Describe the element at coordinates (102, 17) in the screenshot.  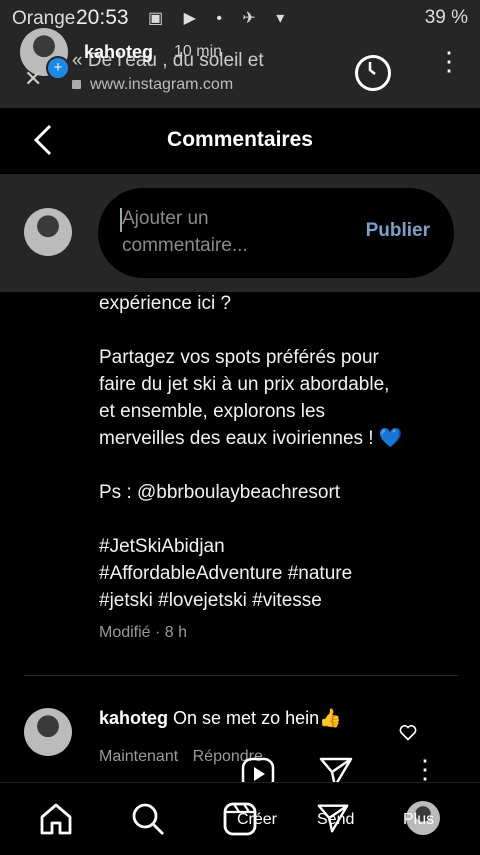
I see `status-time: 20:53` at that location.